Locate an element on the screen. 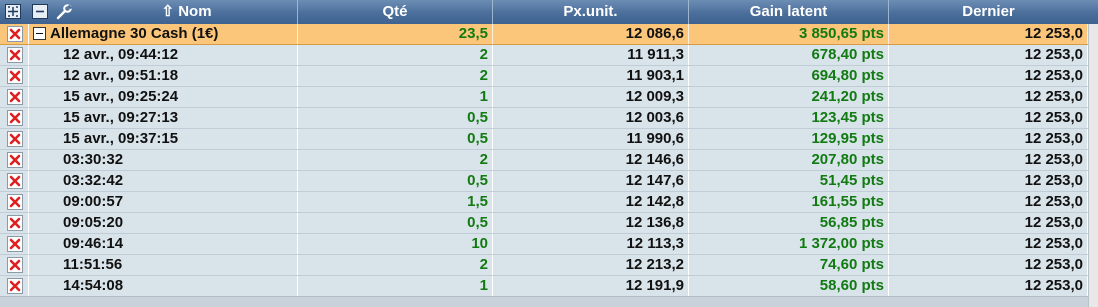  horizontal-scrollbar is located at coordinates (544, 301).